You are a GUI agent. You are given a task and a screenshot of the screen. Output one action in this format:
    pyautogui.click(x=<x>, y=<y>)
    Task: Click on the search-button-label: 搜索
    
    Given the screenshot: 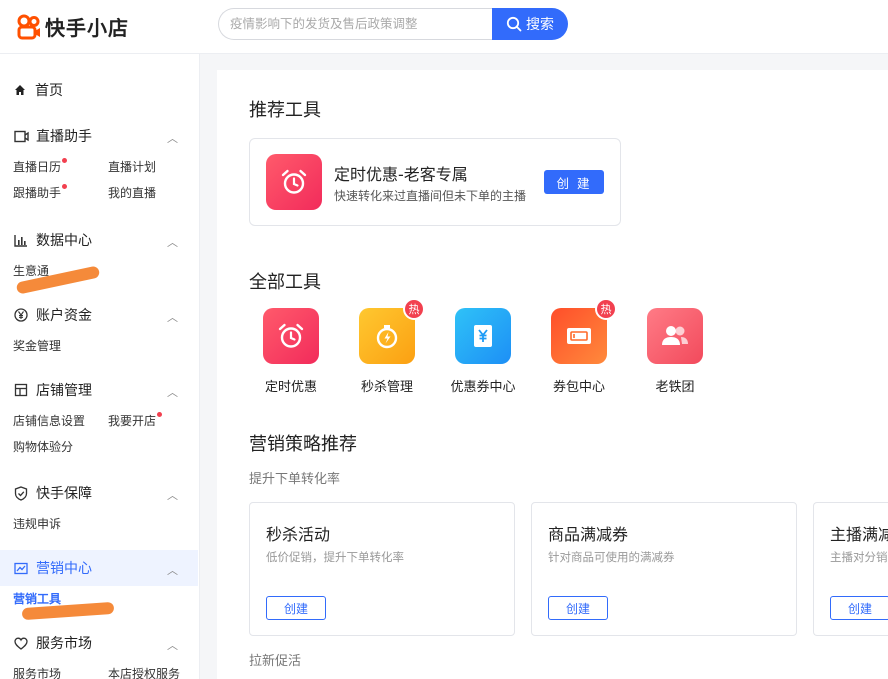 What is the action you would take?
    pyautogui.click(x=540, y=25)
    